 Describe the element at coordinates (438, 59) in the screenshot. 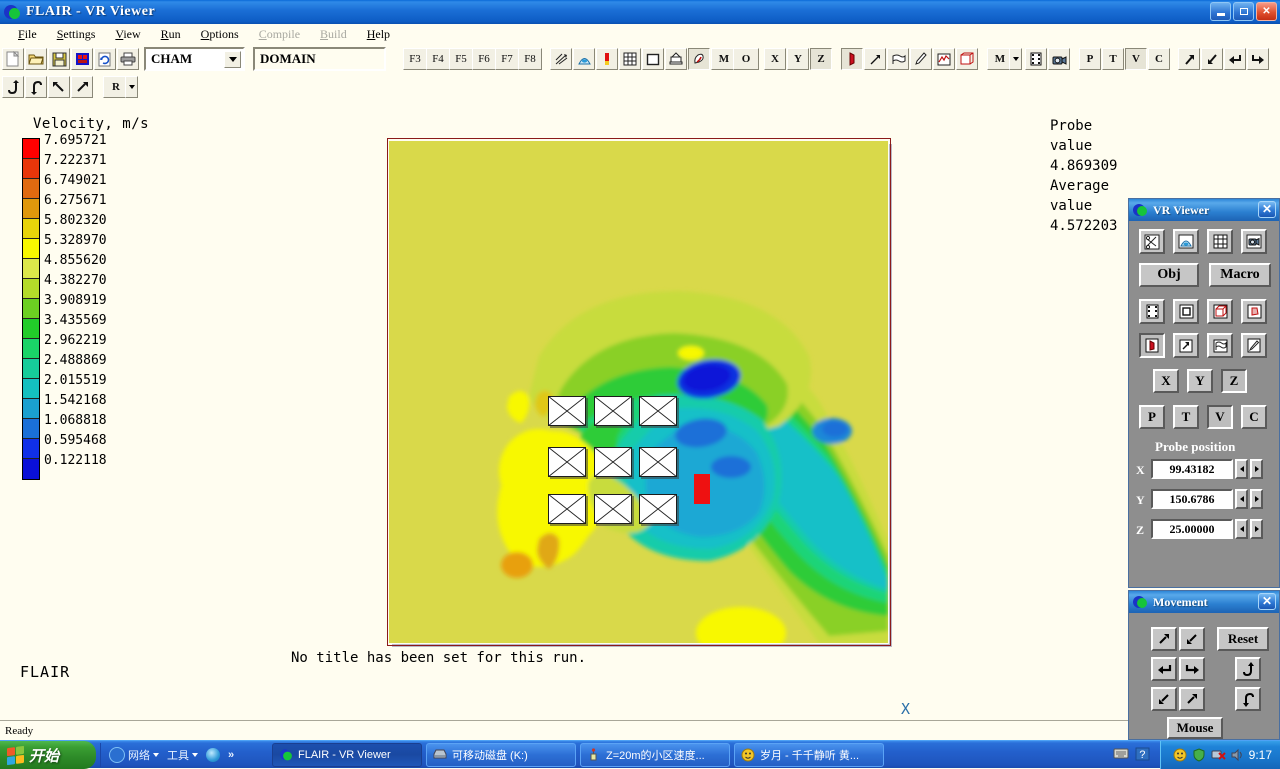

I see `f4-button: F4` at that location.